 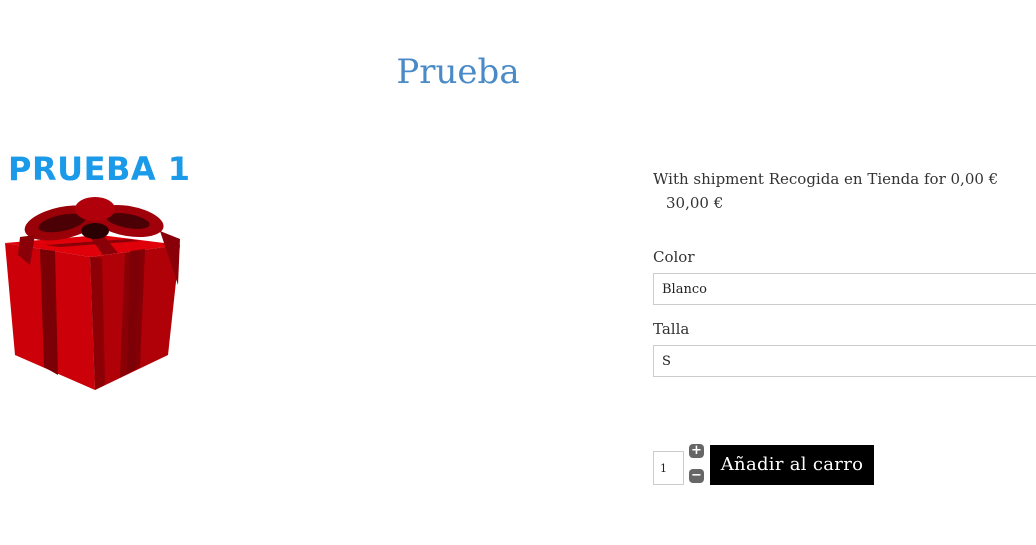 What do you see at coordinates (844, 289) in the screenshot?
I see `color-select: Blanco` at bounding box center [844, 289].